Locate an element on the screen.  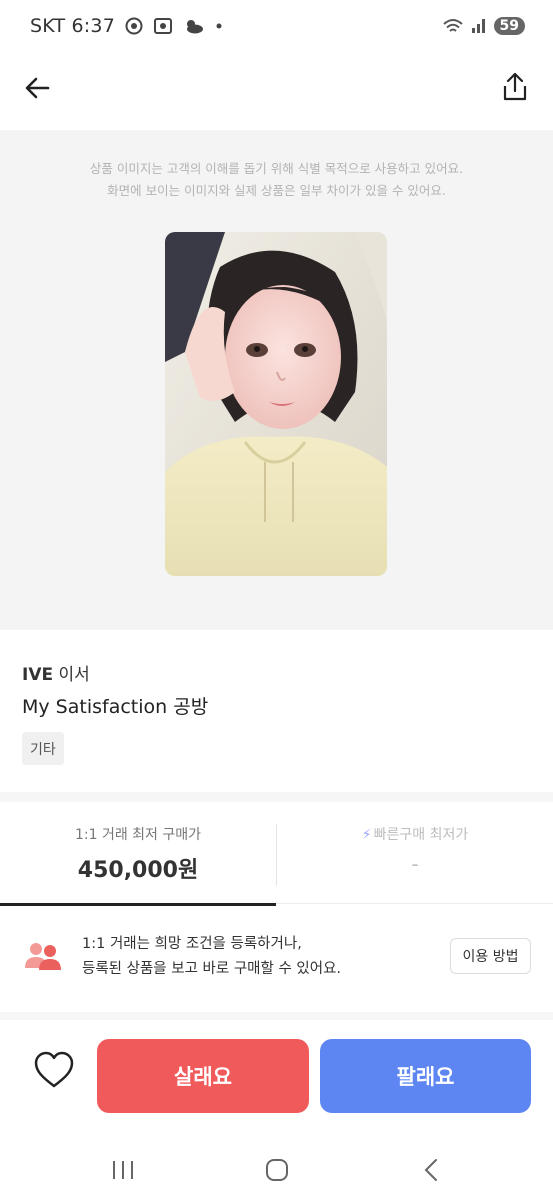
heart-icon is located at coordinates (54, 1069).